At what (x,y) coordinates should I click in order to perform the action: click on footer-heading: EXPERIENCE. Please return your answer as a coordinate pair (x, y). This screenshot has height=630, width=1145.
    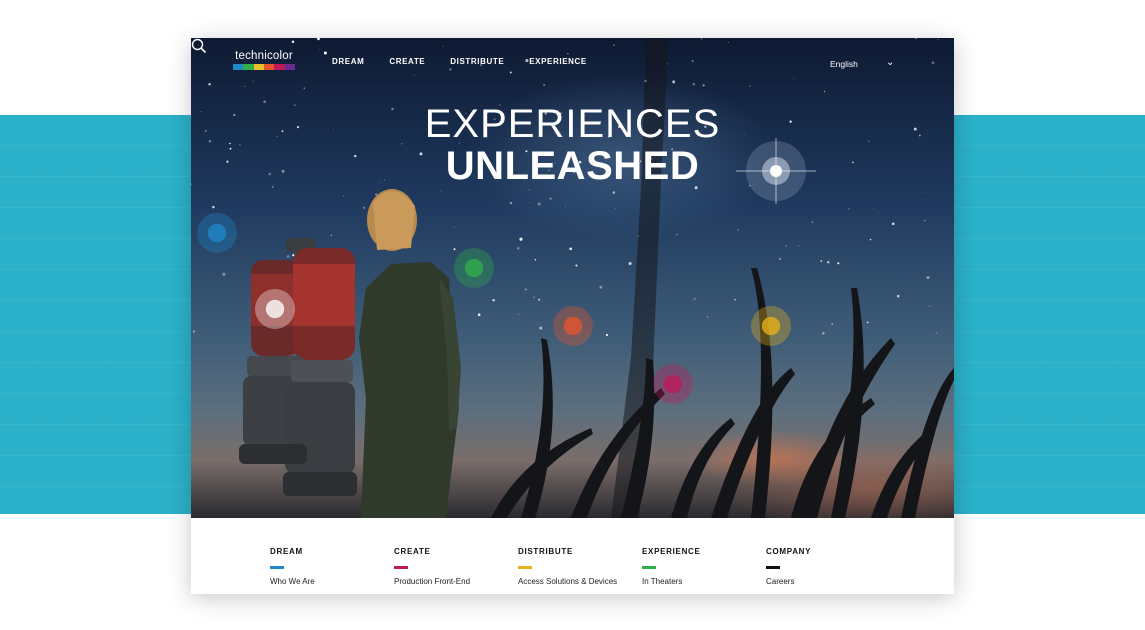
    Looking at the image, I should click on (671, 551).